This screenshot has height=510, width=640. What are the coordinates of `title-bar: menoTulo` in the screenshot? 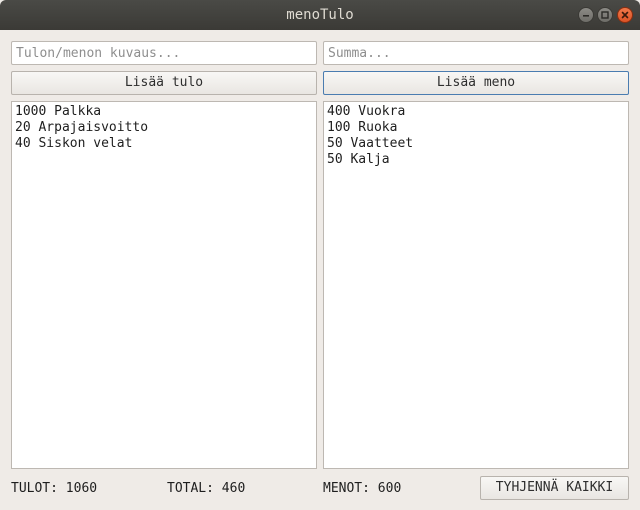 It's located at (320, 15).